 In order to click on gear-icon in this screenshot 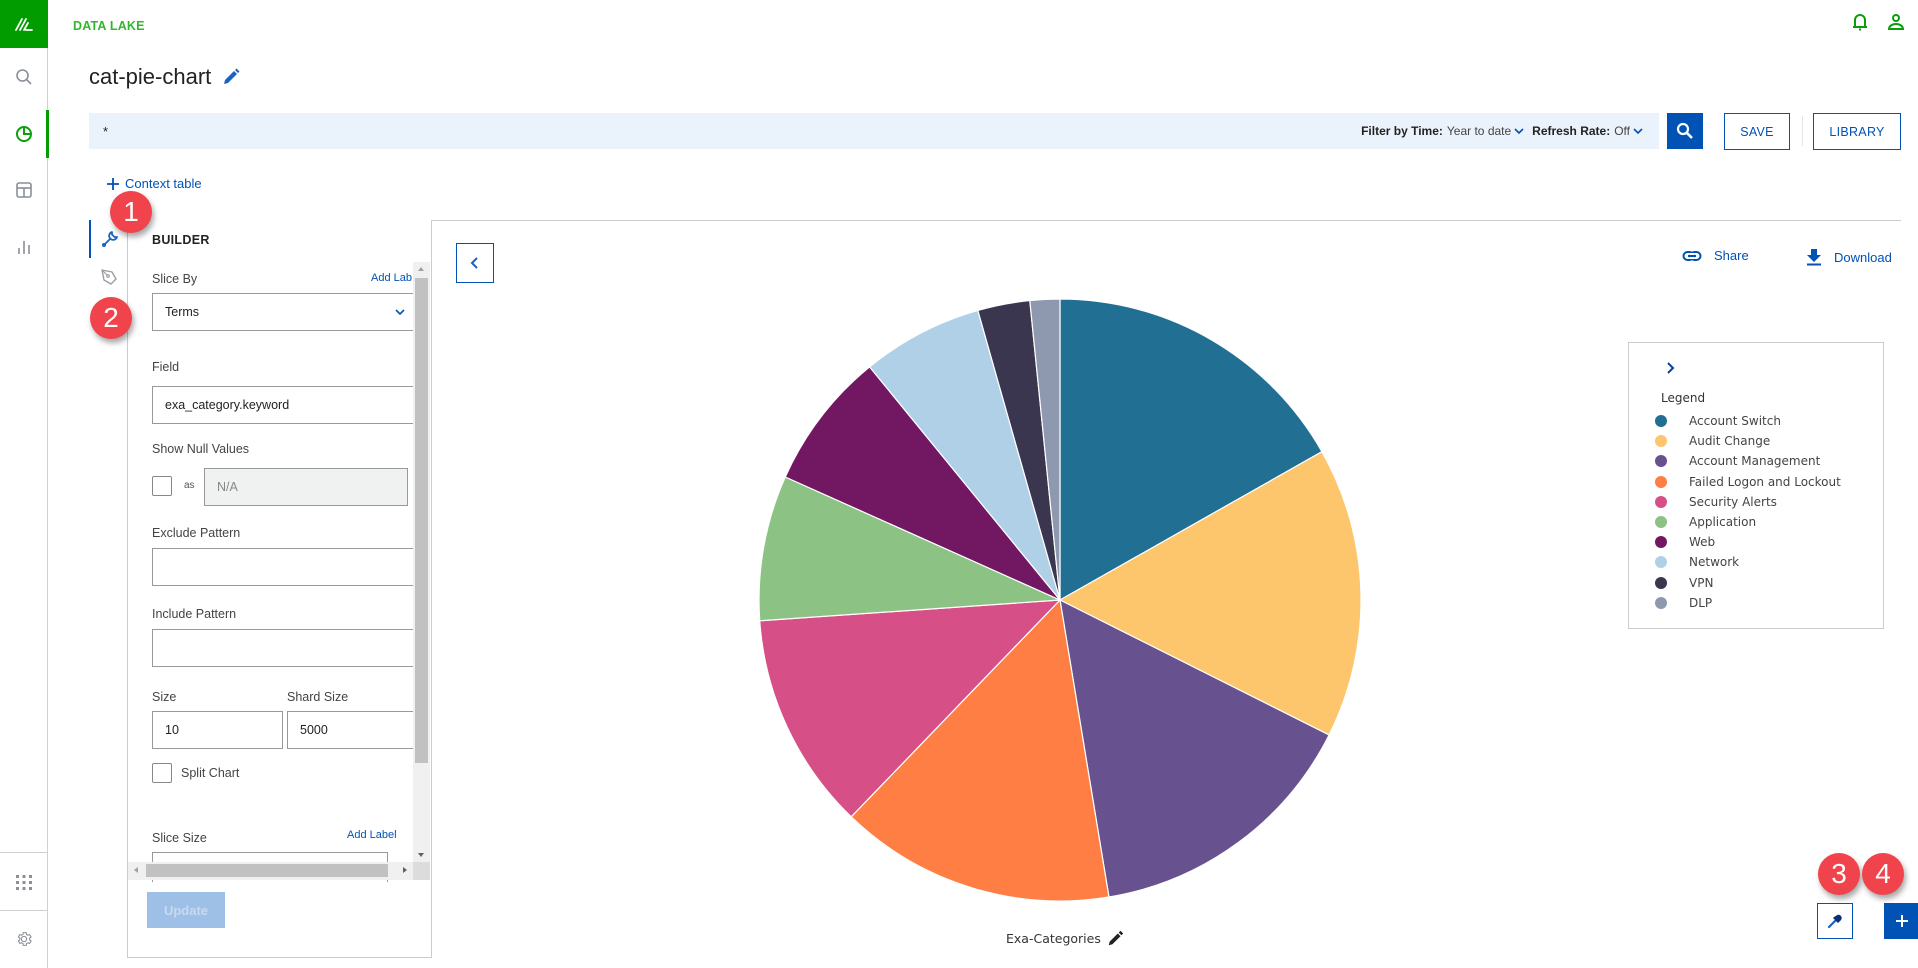, I will do `click(24, 939)`.